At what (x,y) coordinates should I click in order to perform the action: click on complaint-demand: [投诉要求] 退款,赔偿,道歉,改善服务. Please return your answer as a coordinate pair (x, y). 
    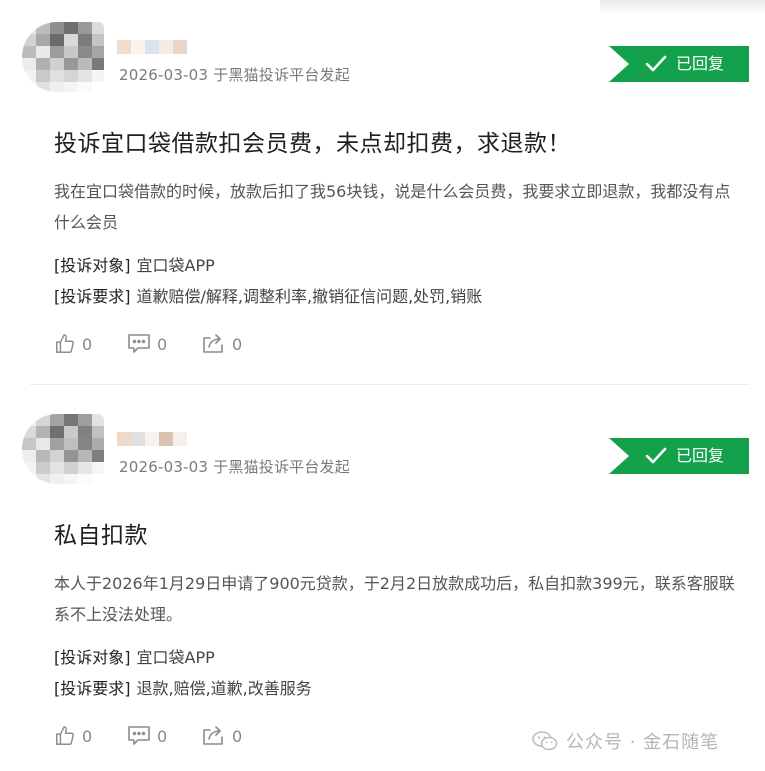
    Looking at the image, I should click on (183, 687).